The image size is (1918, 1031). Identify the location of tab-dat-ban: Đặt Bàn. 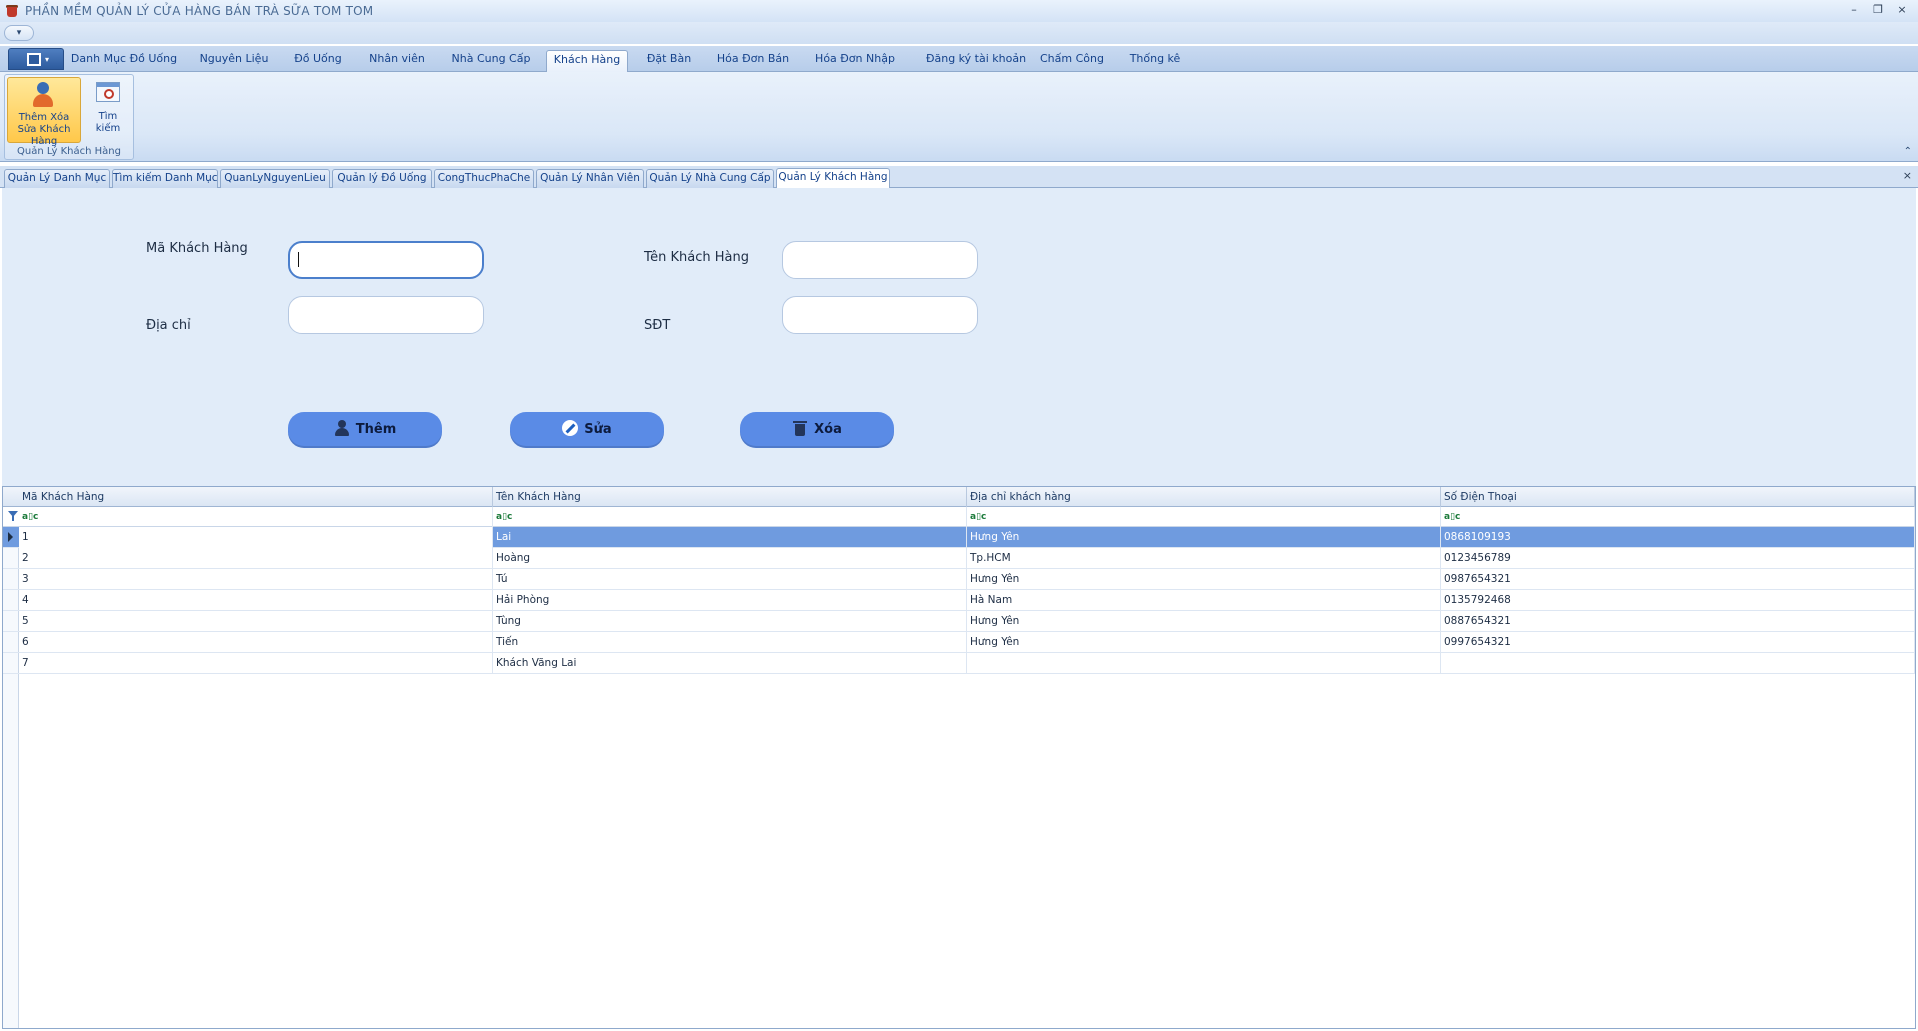
(669, 61).